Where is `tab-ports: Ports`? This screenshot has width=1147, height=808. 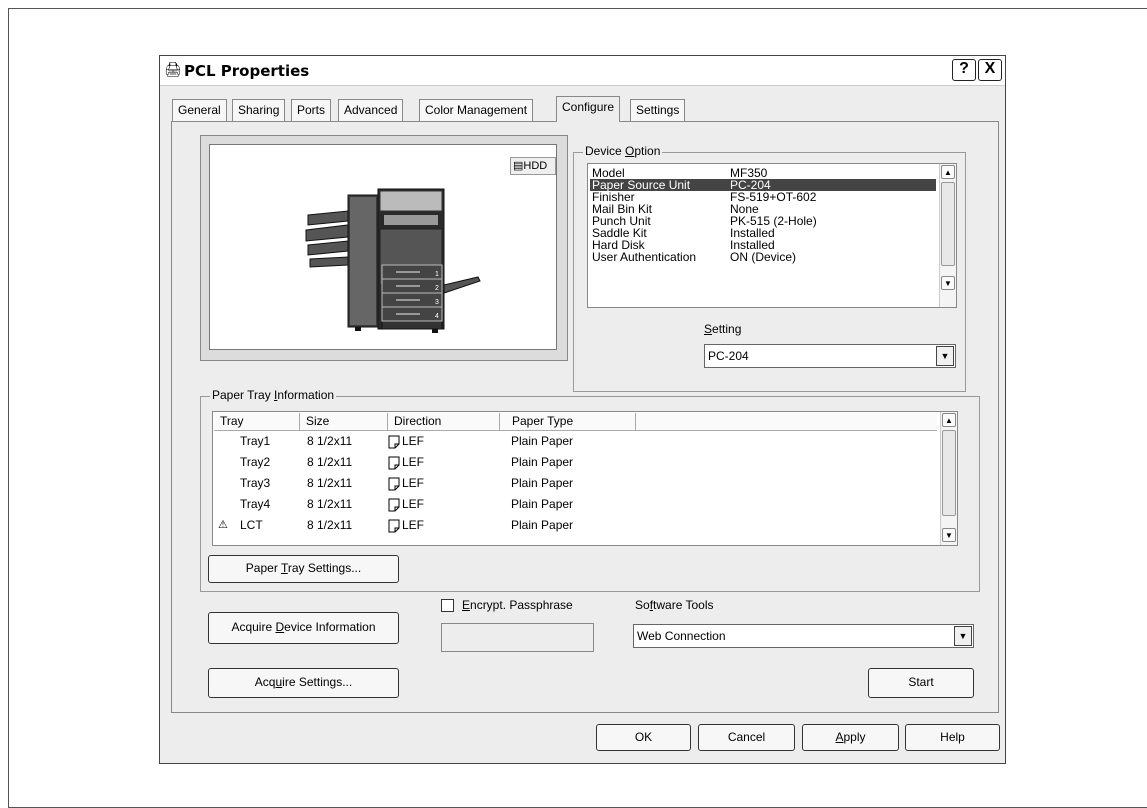
tab-ports: Ports is located at coordinates (311, 110).